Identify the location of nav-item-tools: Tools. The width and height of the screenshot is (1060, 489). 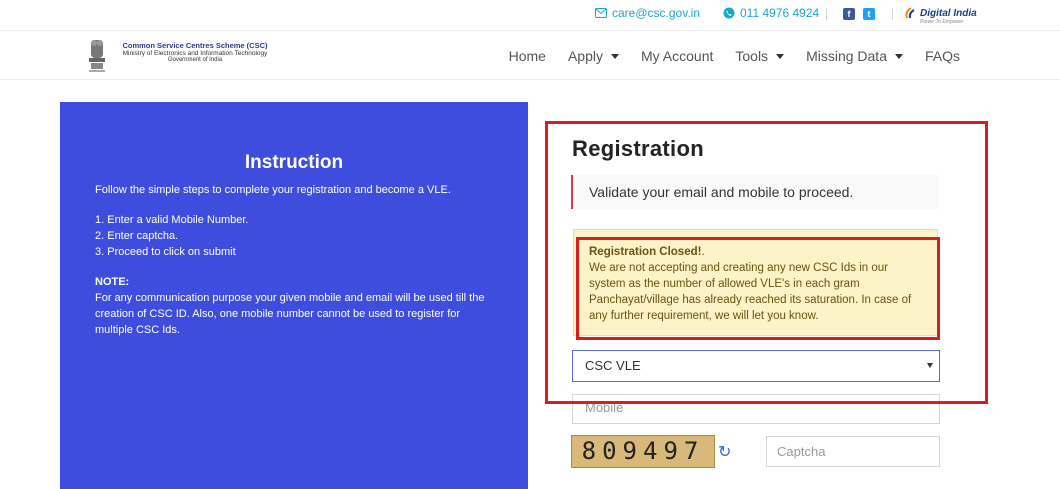
(760, 56).